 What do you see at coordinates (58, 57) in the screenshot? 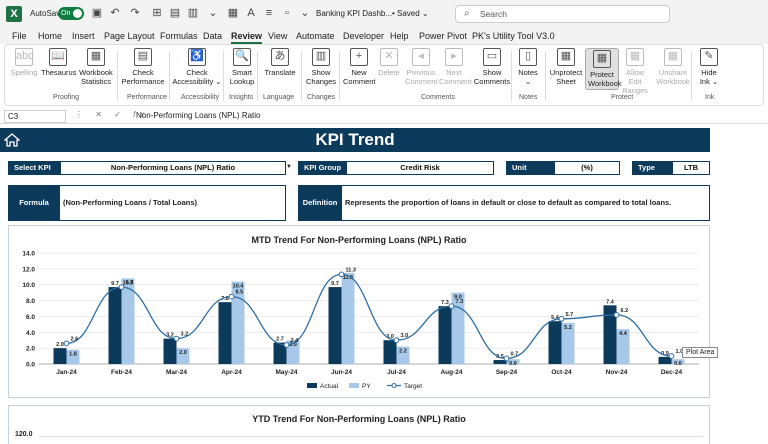
I see `thesaurus-icon: 📖` at bounding box center [58, 57].